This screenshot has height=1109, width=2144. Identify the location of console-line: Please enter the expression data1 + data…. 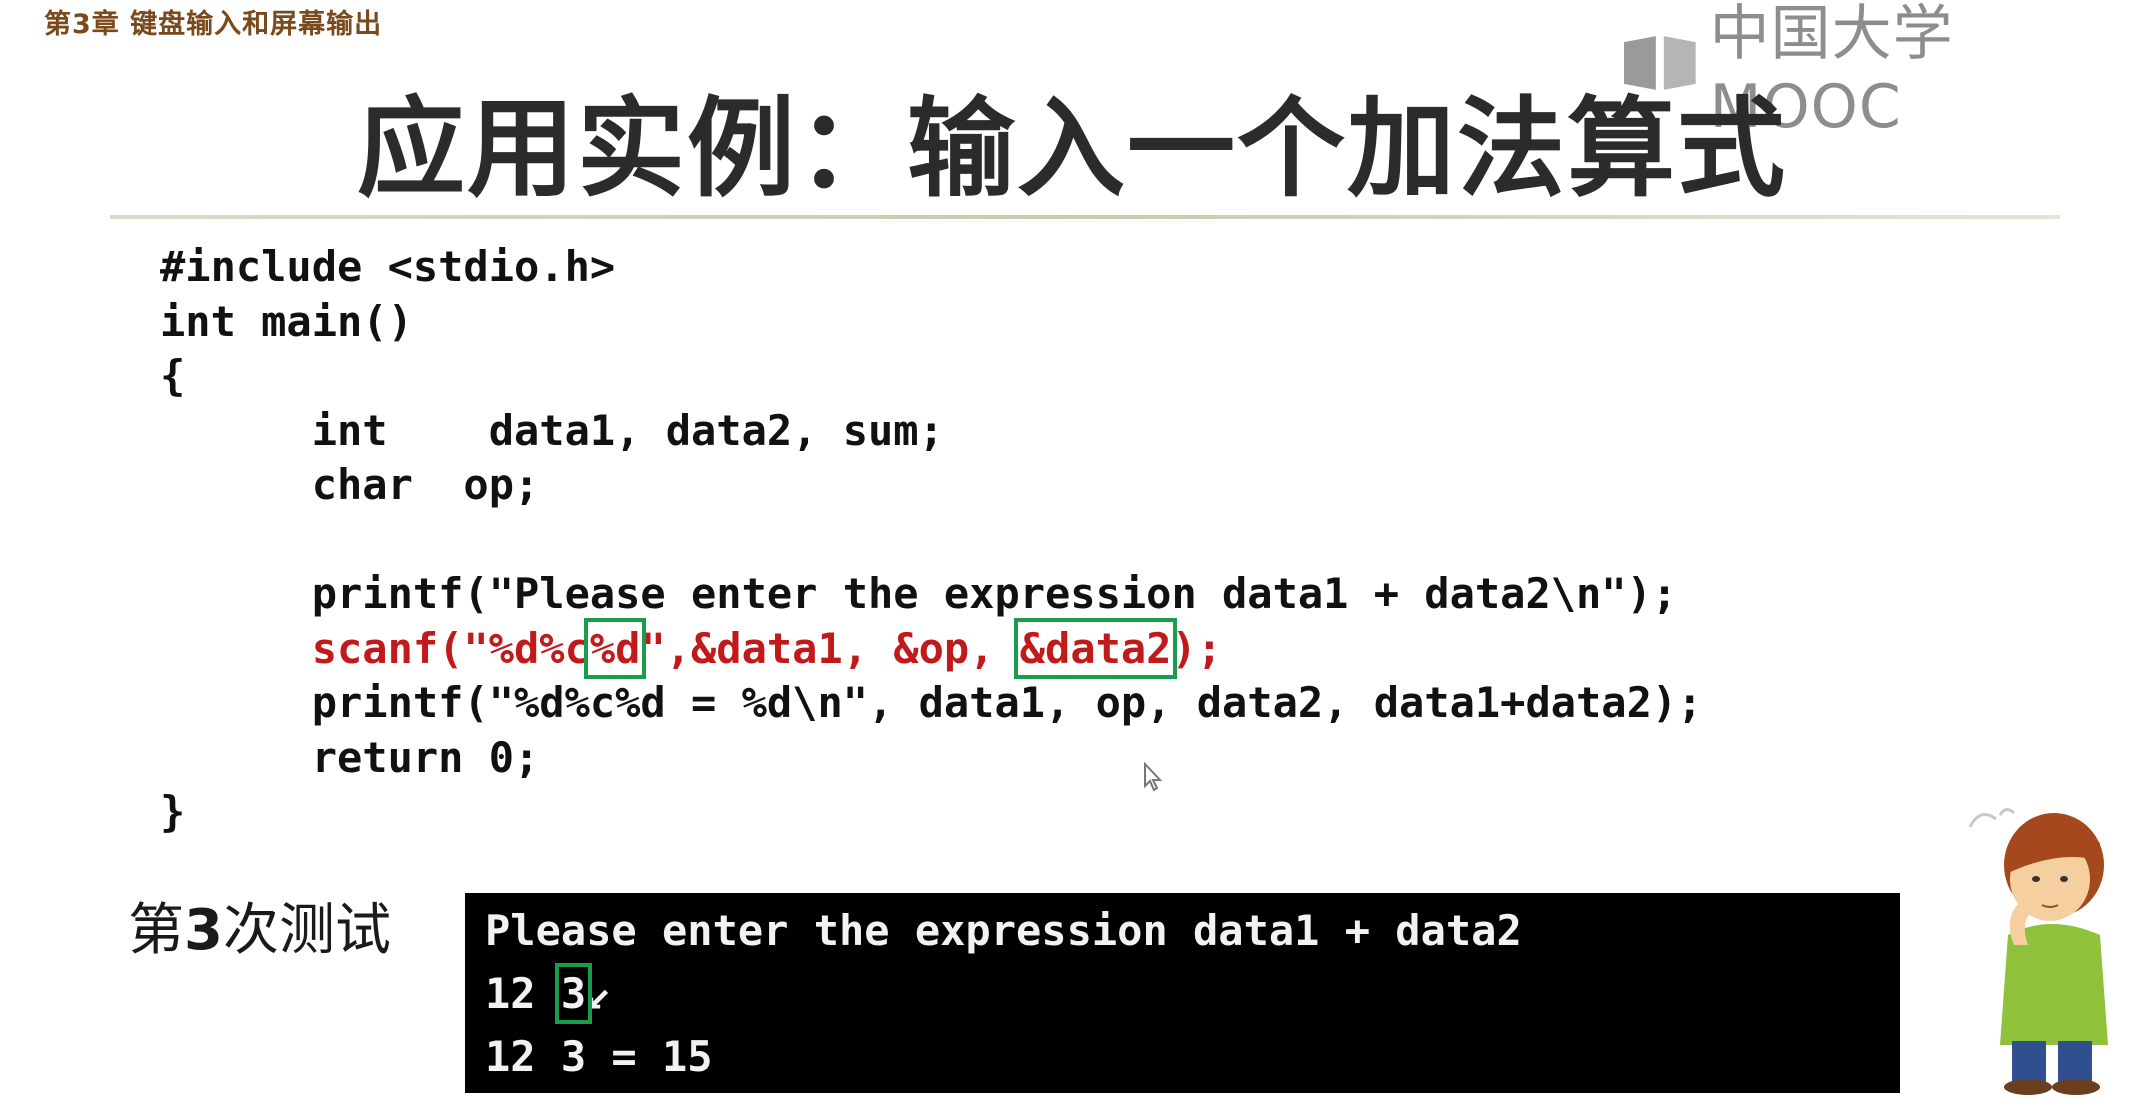
(1003, 930).